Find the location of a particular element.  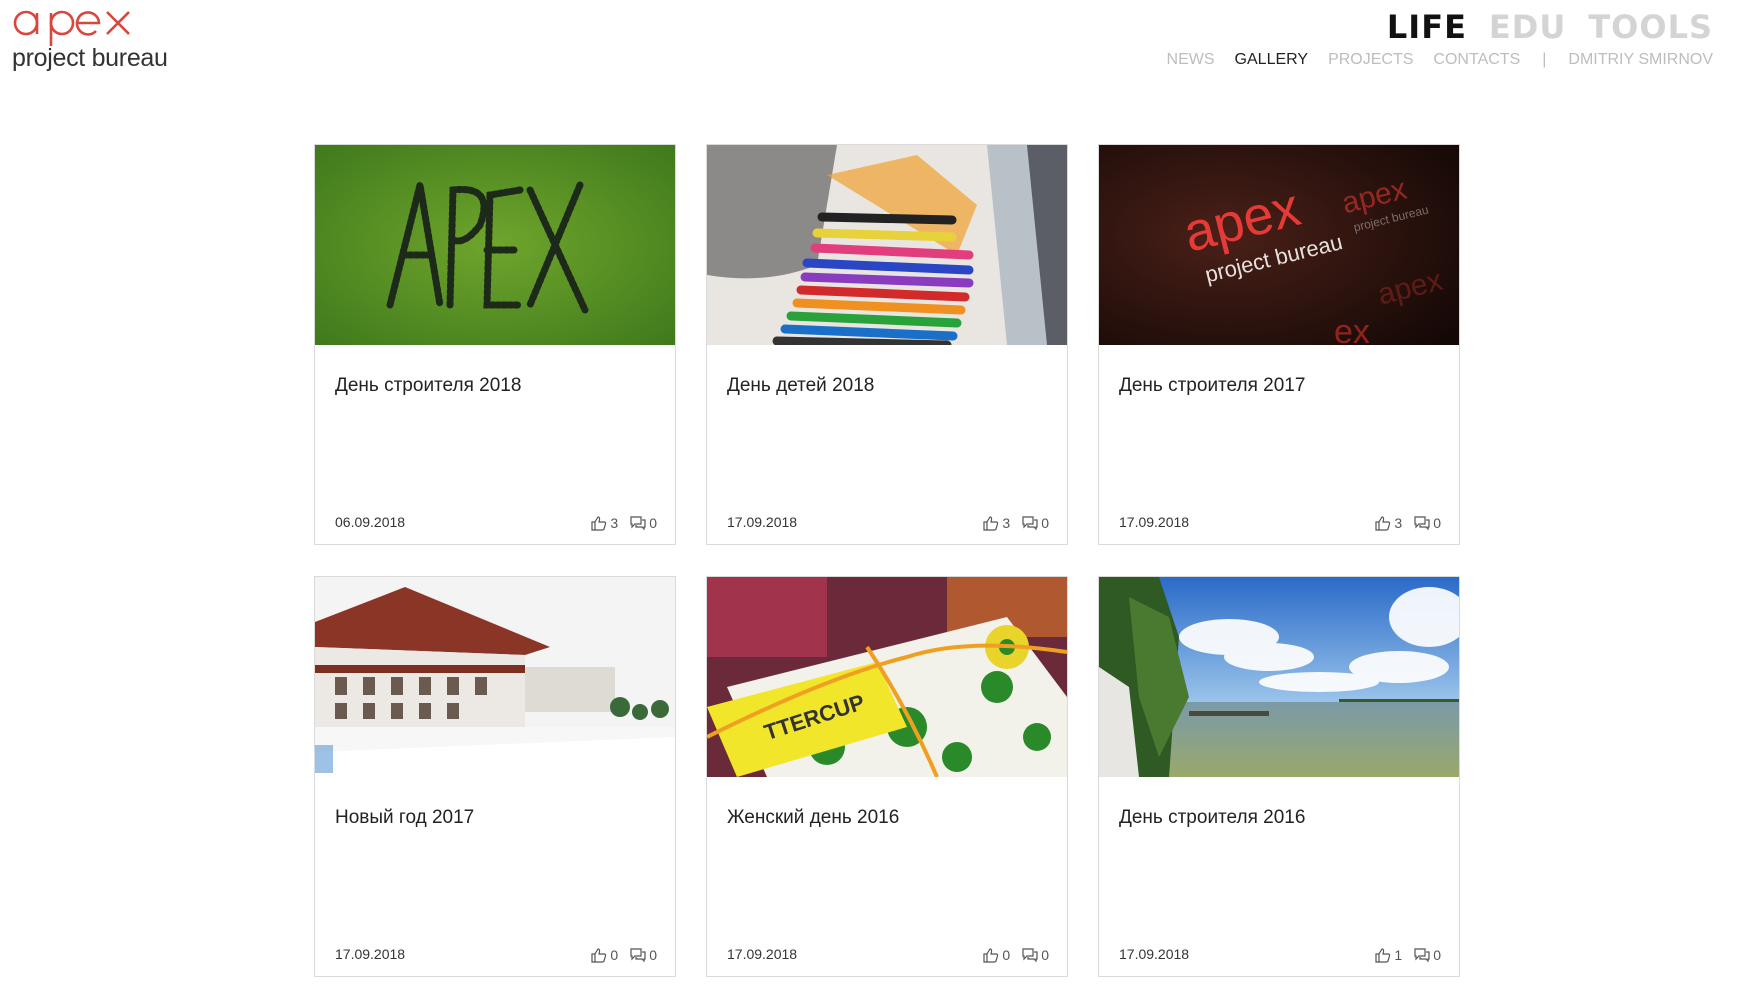

card-date: 06.09.2018 is located at coordinates (370, 522).